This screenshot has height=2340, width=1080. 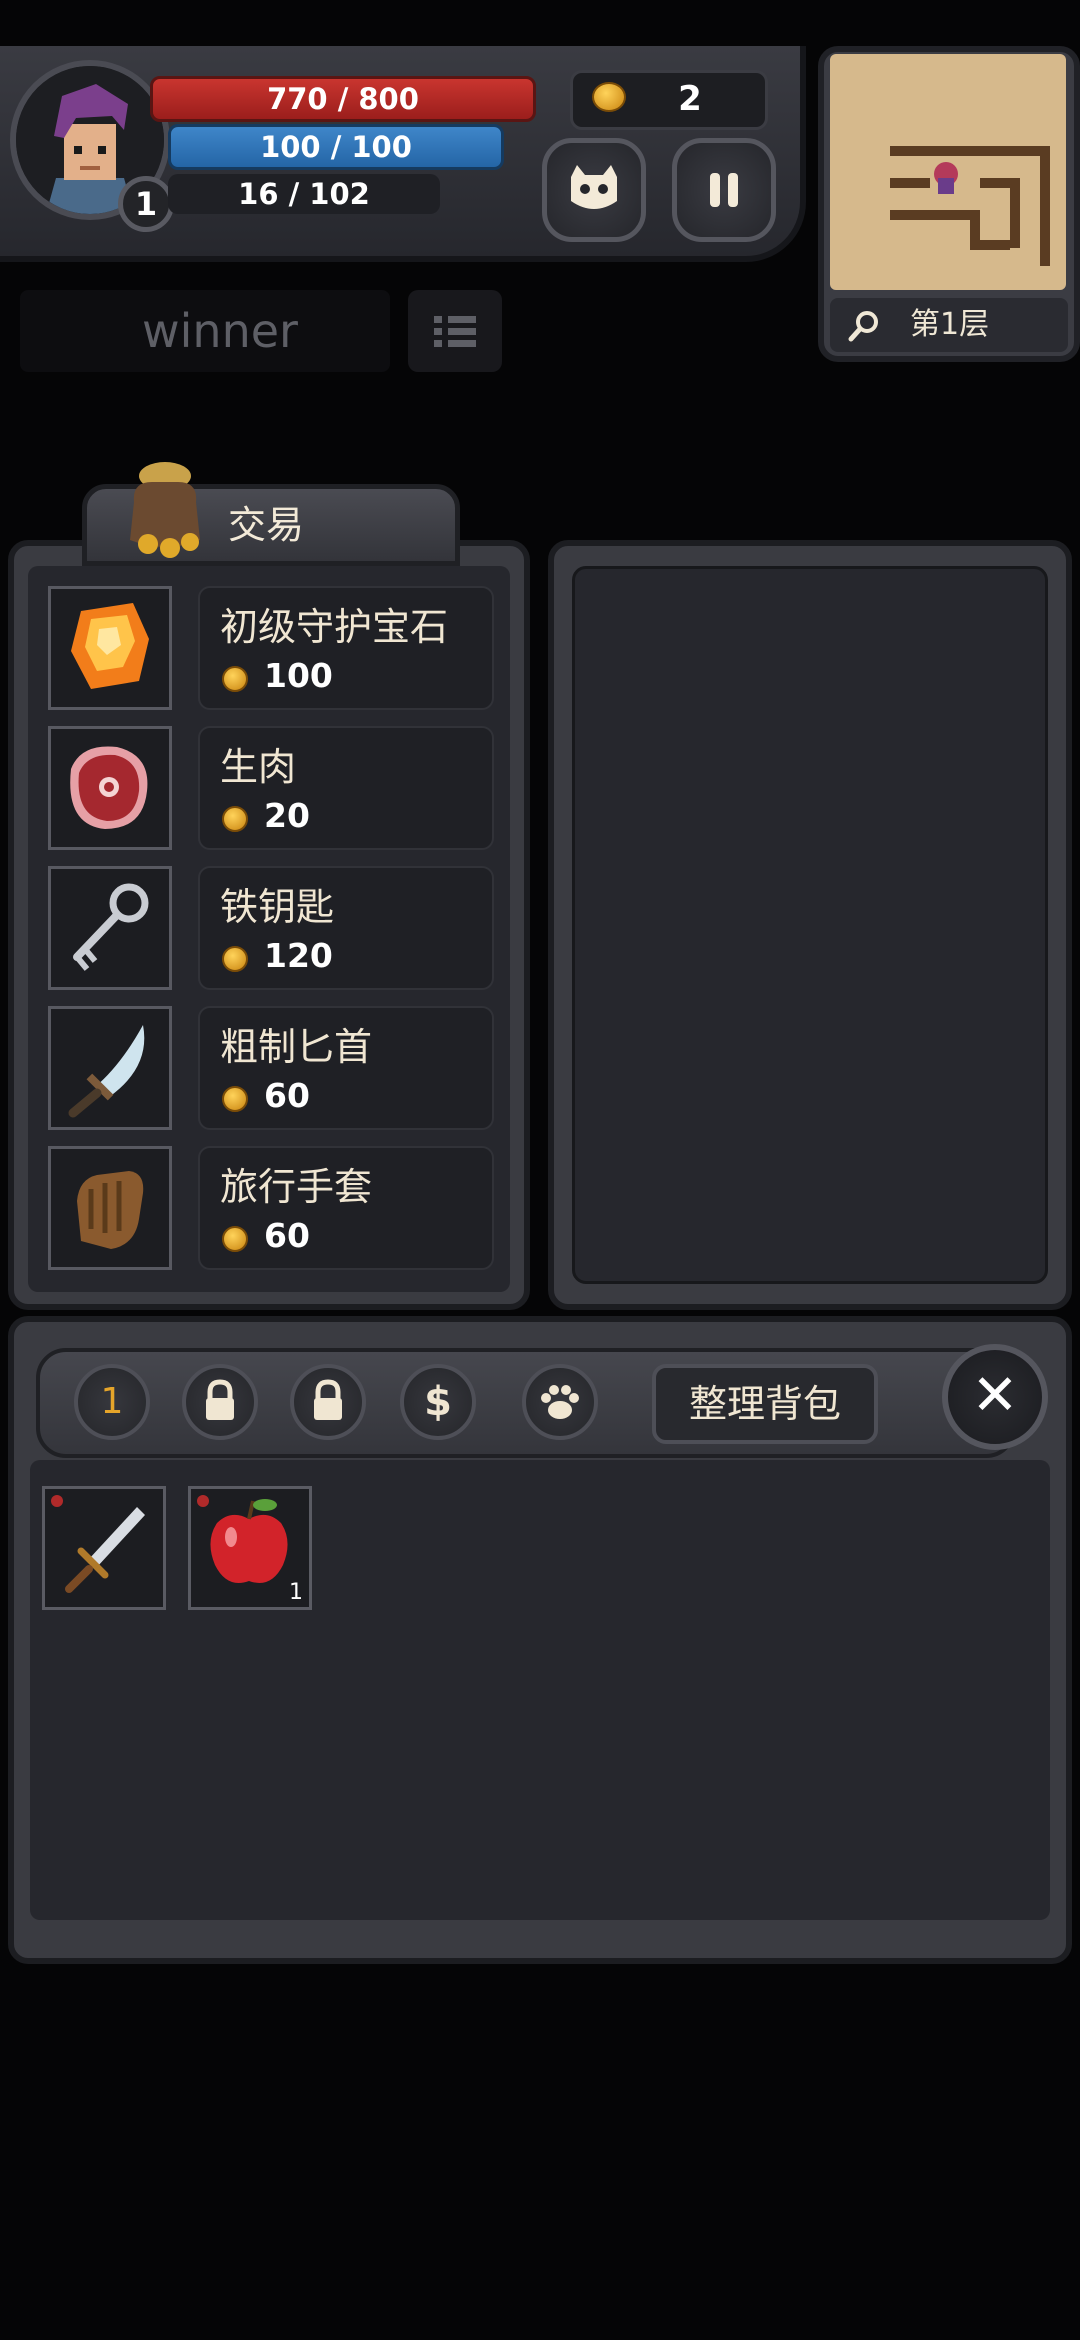 I want to click on hp-bar: 770 / 800, so click(x=343, y=99).